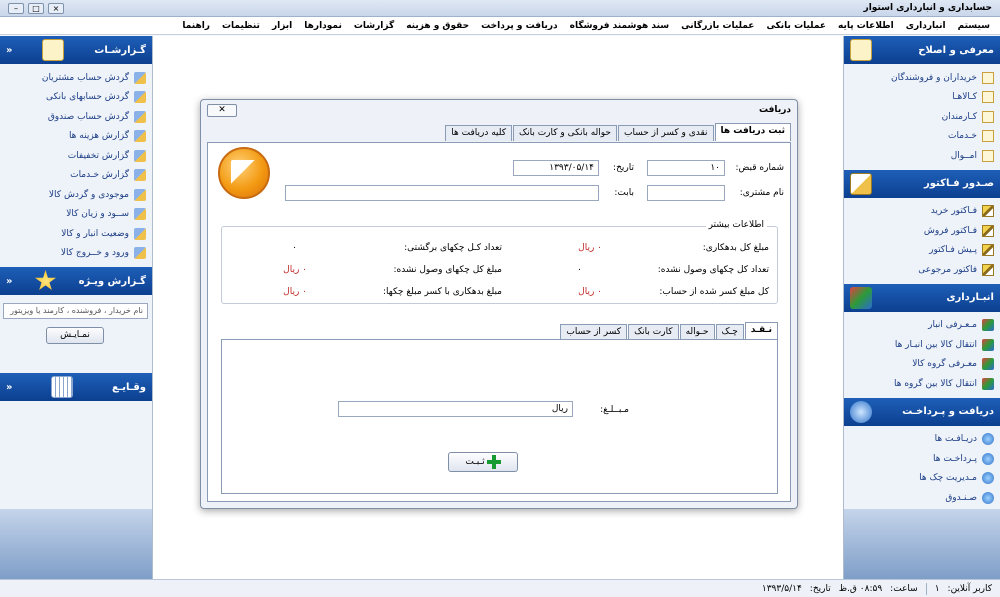 The width and height of the screenshot is (1000, 597). What do you see at coordinates (665, 133) in the screenshot?
I see `tab-cash-deduct: نقدی و کسر از حساب` at bounding box center [665, 133].